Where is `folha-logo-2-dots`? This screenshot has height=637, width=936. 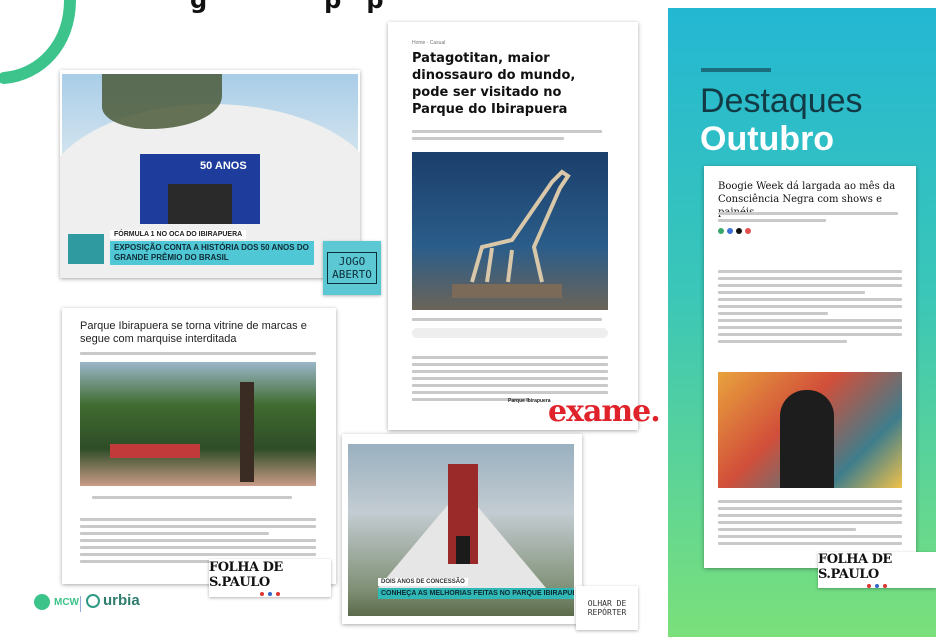 folha-logo-2-dots is located at coordinates (877, 586).